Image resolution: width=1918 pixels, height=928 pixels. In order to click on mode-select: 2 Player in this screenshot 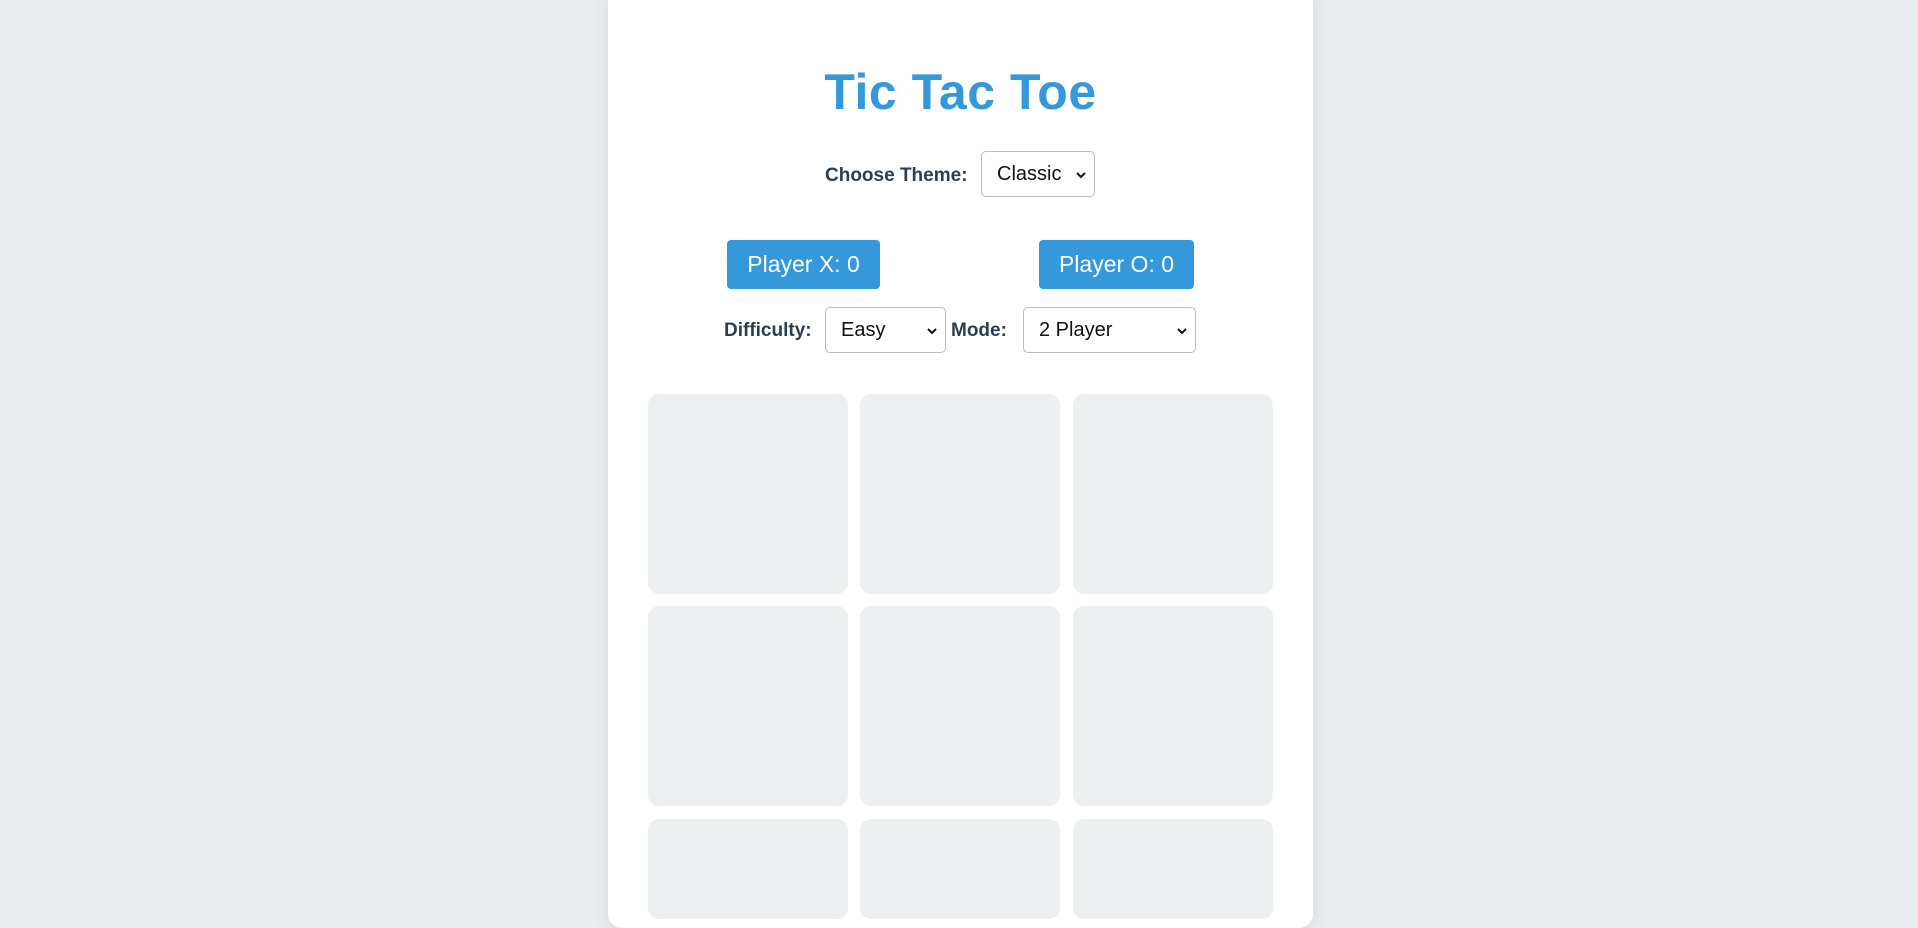, I will do `click(1109, 330)`.